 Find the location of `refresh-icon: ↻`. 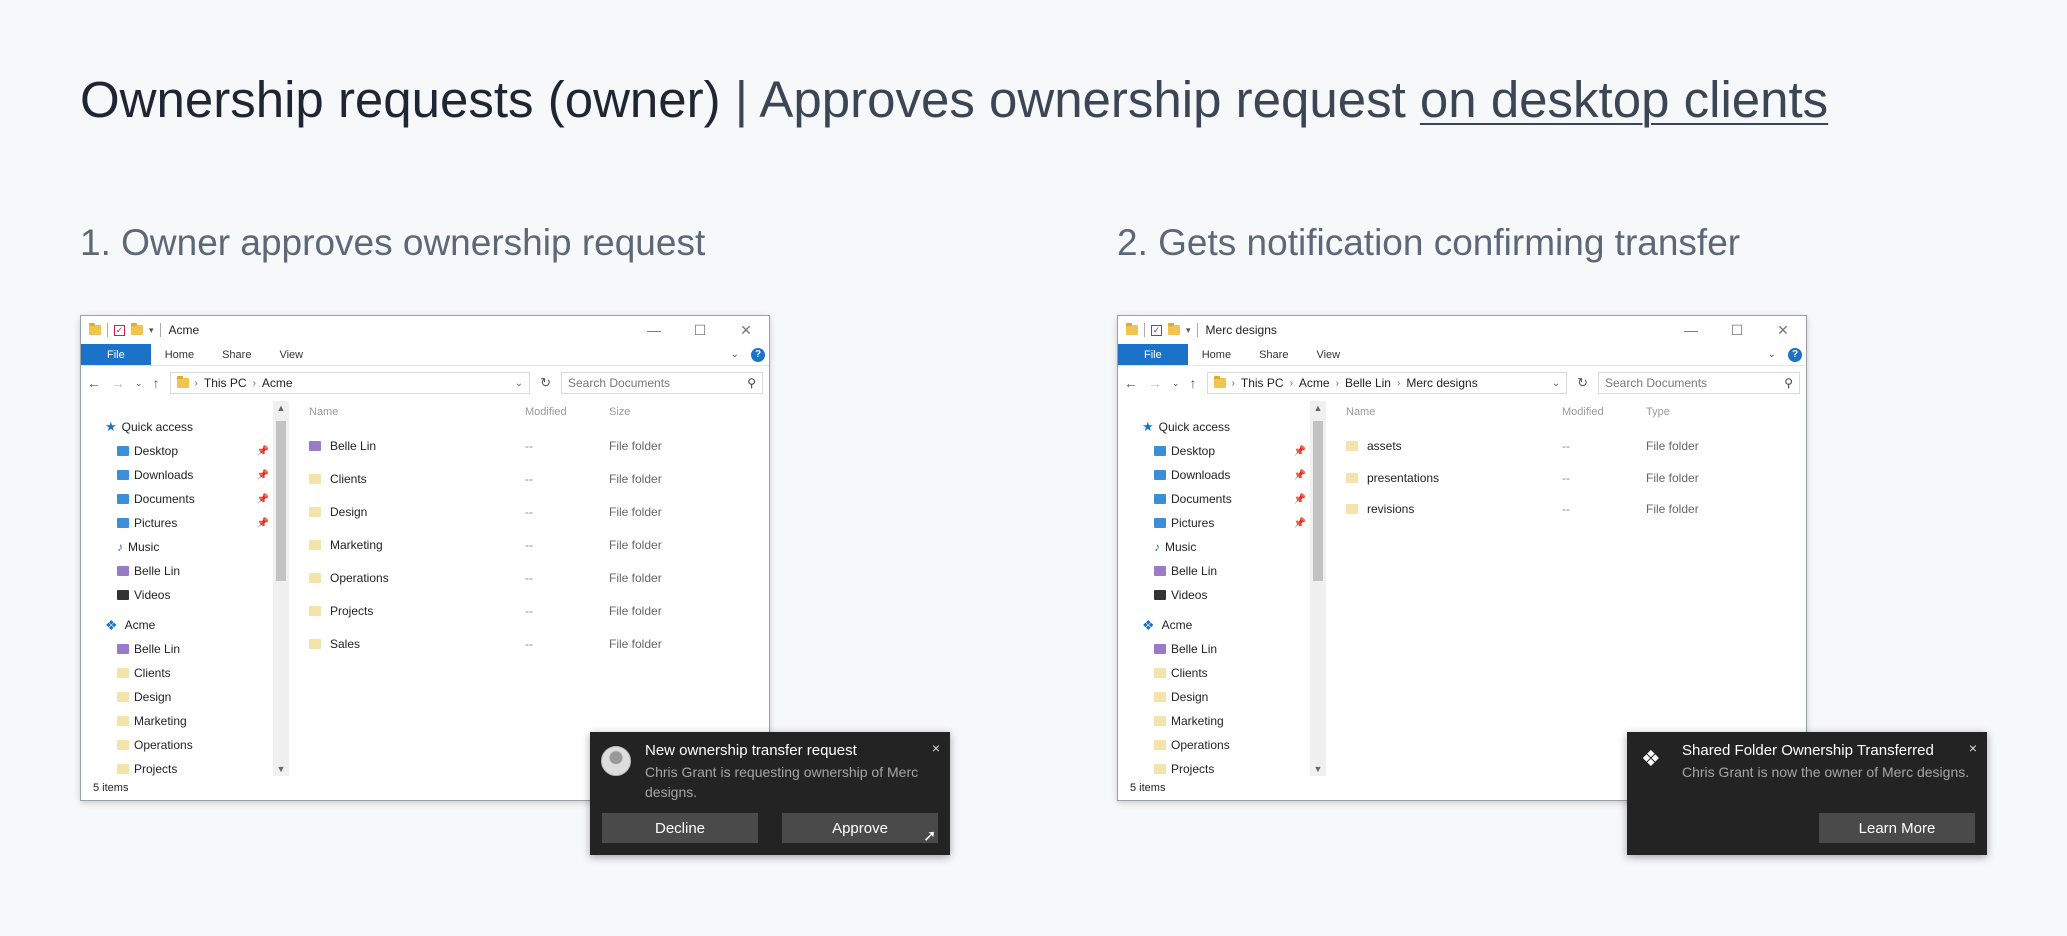

refresh-icon: ↻ is located at coordinates (545, 383).